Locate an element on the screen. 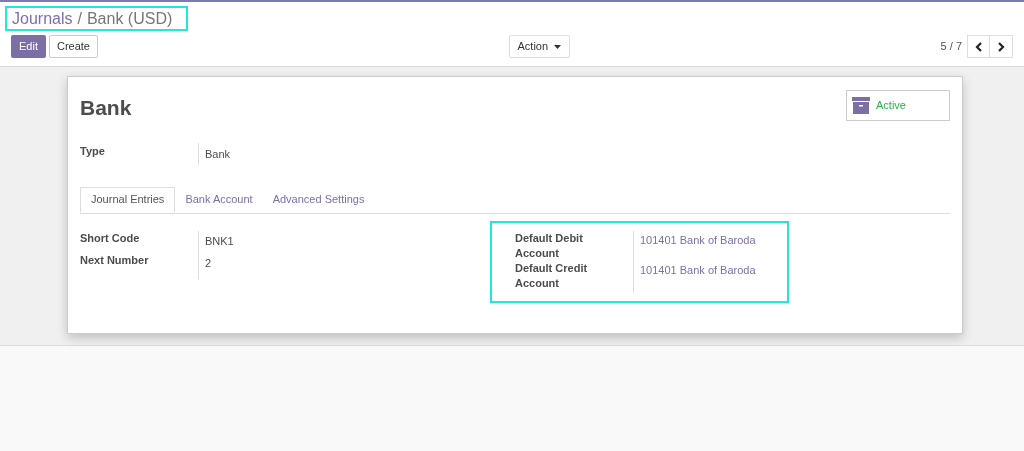 This screenshot has height=451, width=1024. tab: Bank Account is located at coordinates (219, 199).